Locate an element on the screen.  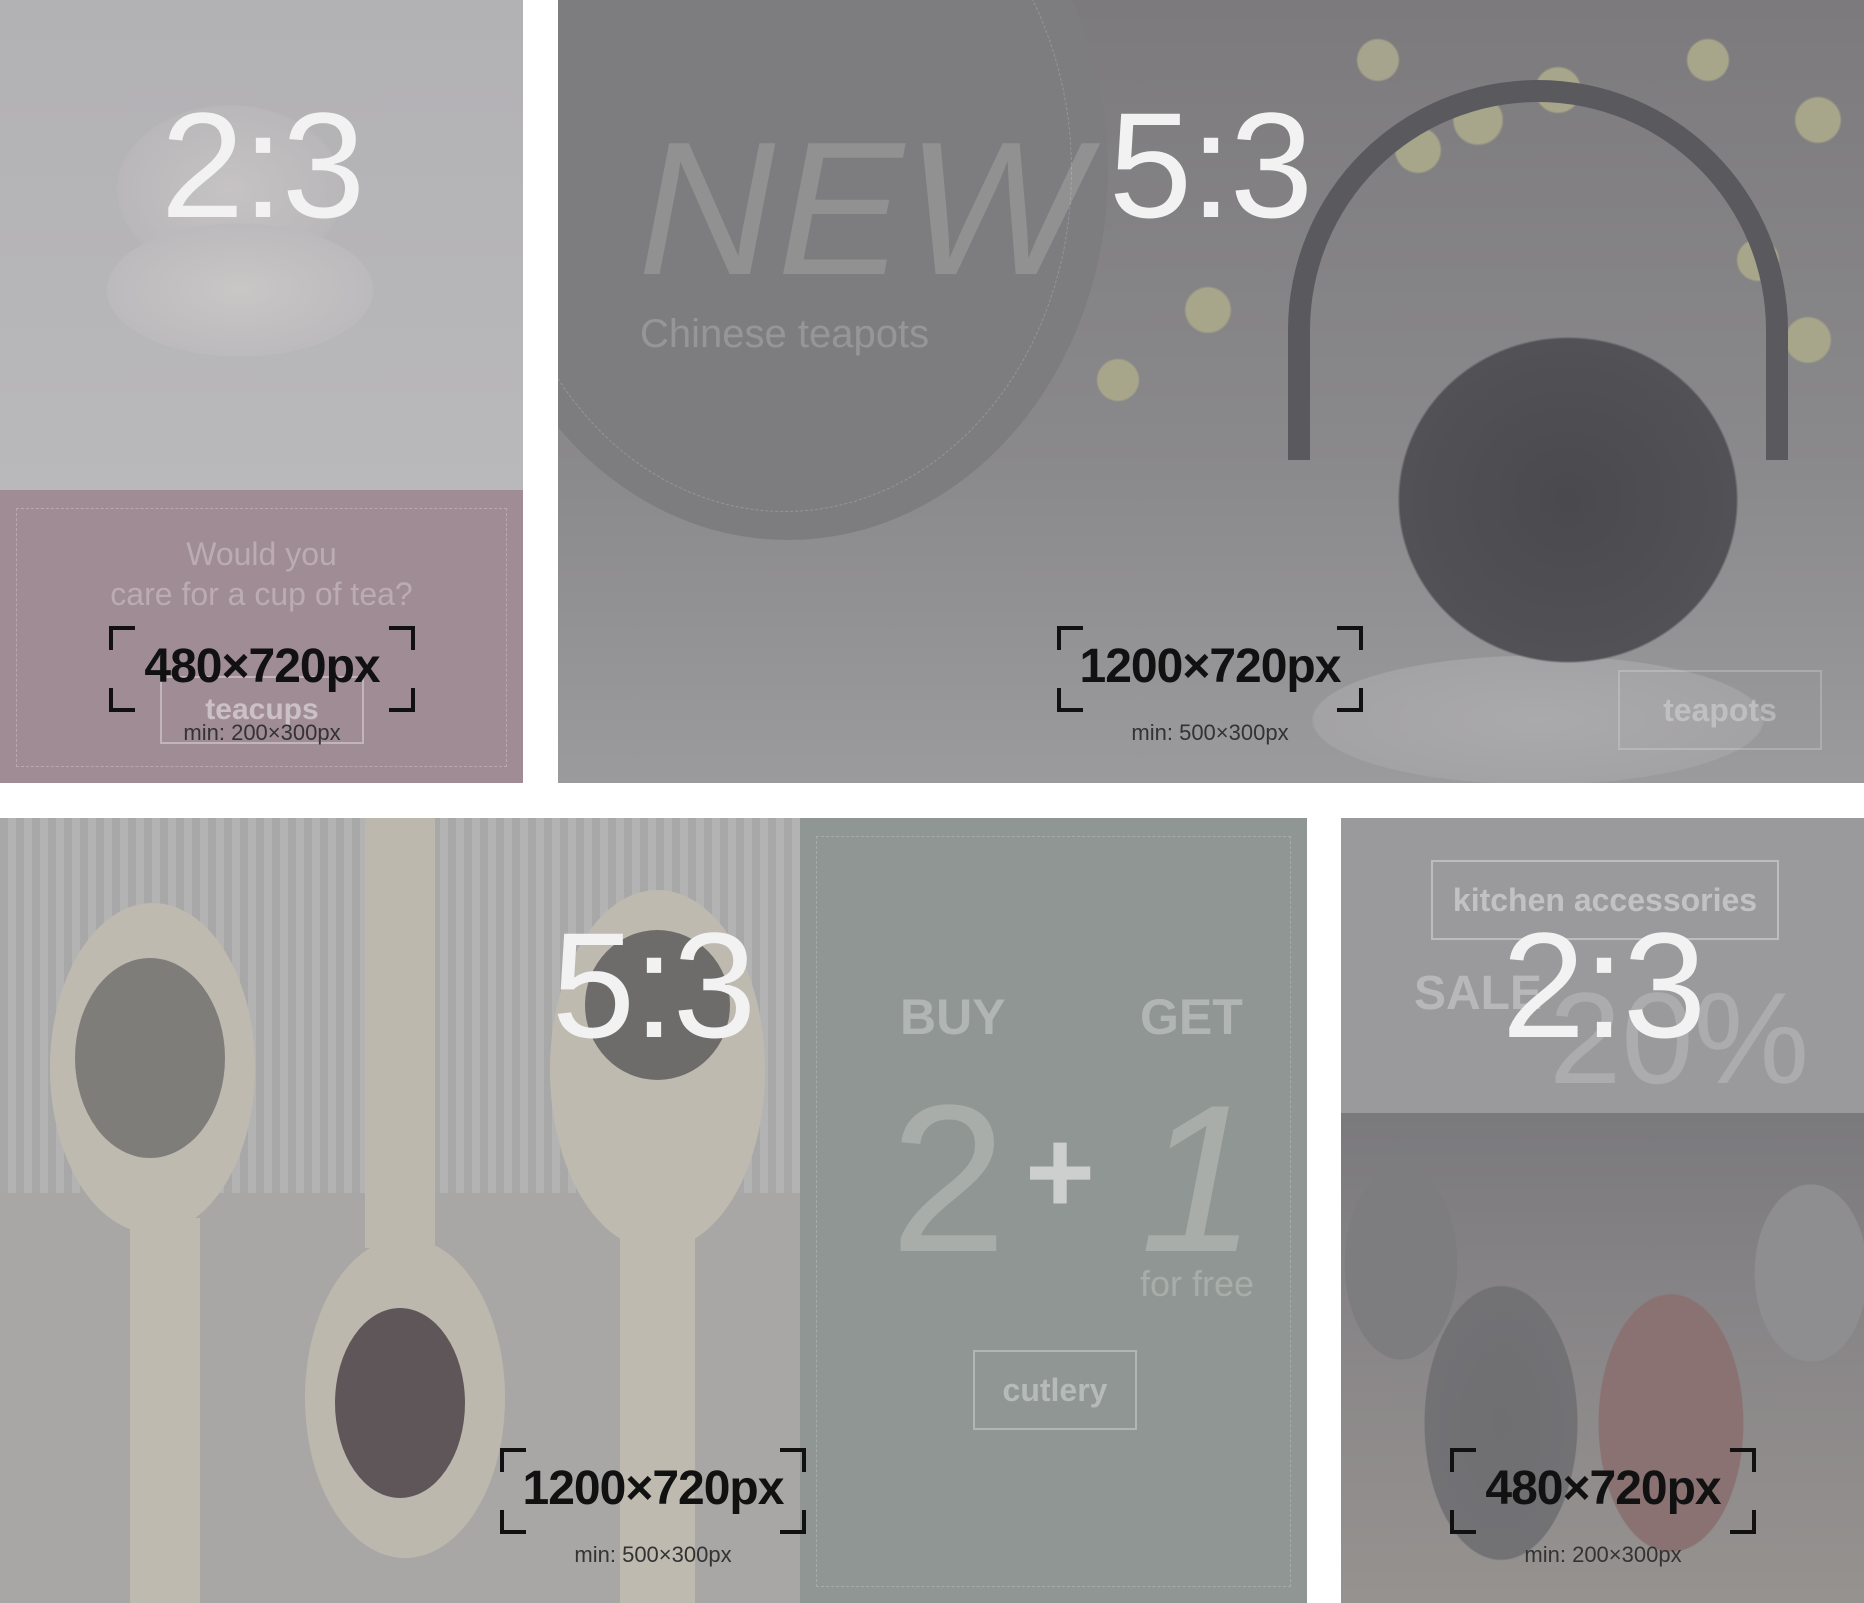
promo-line-1: Would you is located at coordinates (261, 554).